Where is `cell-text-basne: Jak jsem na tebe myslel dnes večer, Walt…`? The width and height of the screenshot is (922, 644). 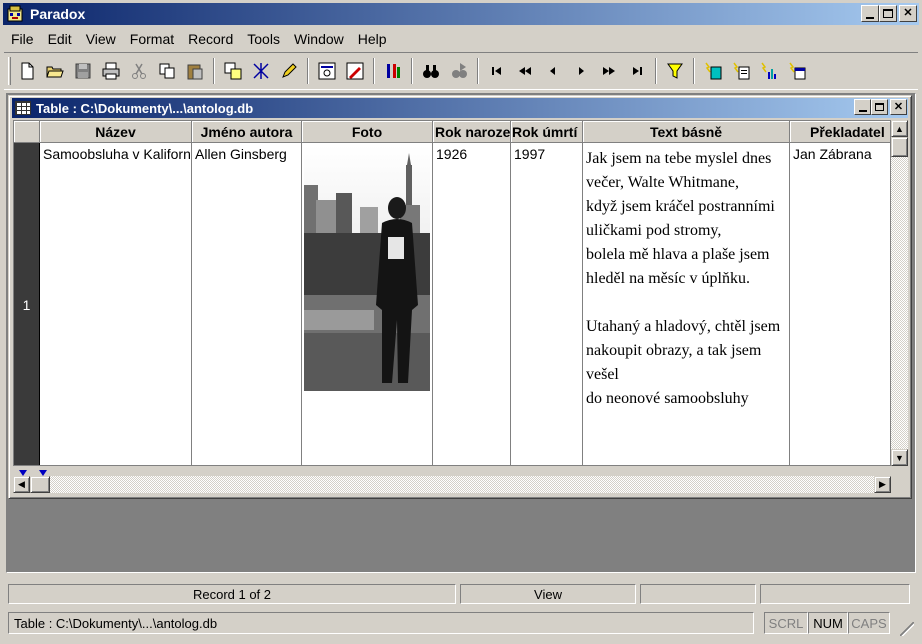 cell-text-basne: Jak jsem na tebe myslel dnes večer, Walt… is located at coordinates (686, 304).